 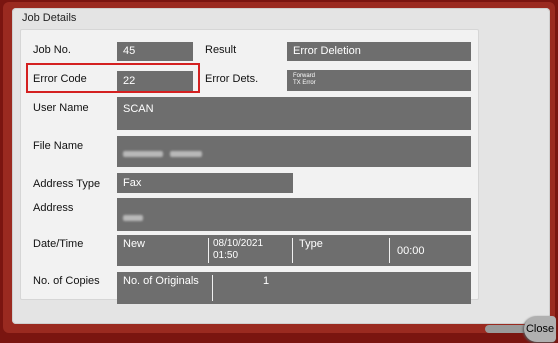 I want to click on datetime-value: New 08/10/2021 01:50 Type 00:00, so click(x=294, y=250).